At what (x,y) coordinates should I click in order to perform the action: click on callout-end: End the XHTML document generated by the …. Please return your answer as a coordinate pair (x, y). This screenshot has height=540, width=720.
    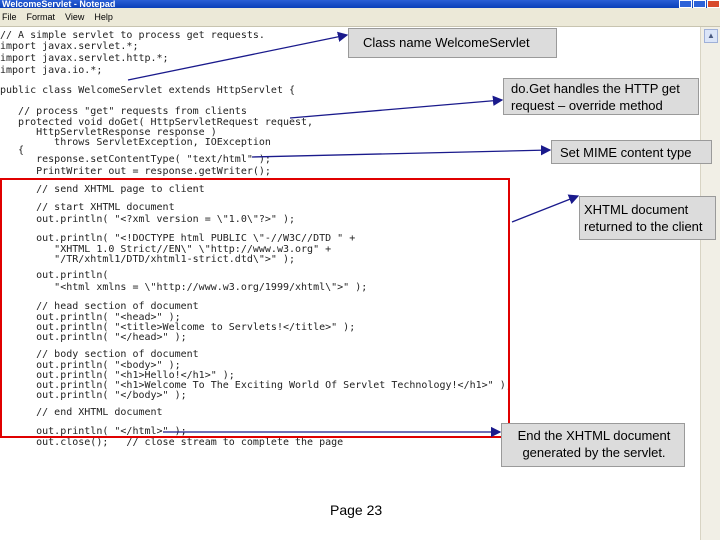
    Looking at the image, I should click on (593, 445).